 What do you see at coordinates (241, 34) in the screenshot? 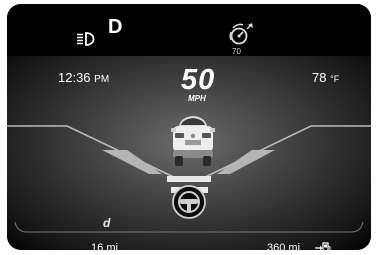
I see `cruise-control-icon` at bounding box center [241, 34].